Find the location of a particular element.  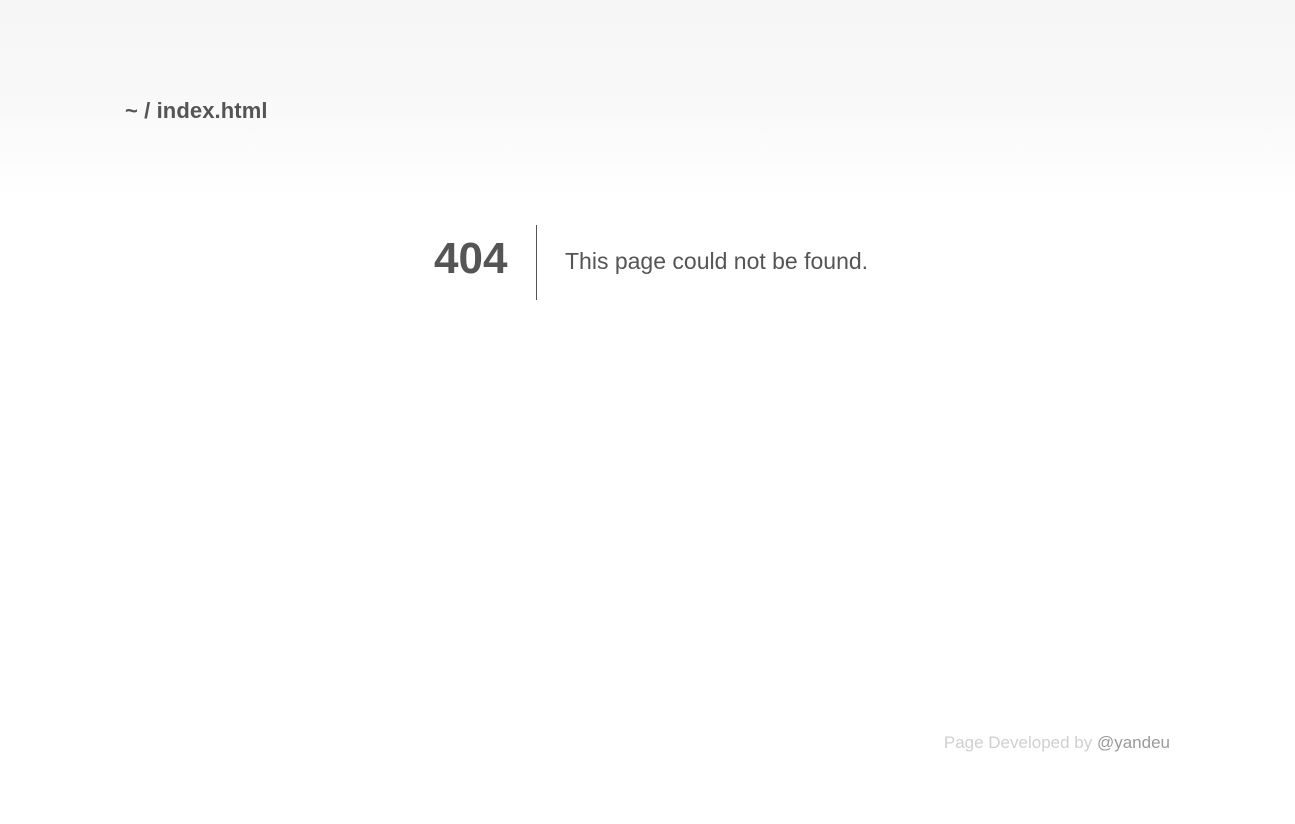

breadcrumb: ~ / index.html is located at coordinates (196, 110).